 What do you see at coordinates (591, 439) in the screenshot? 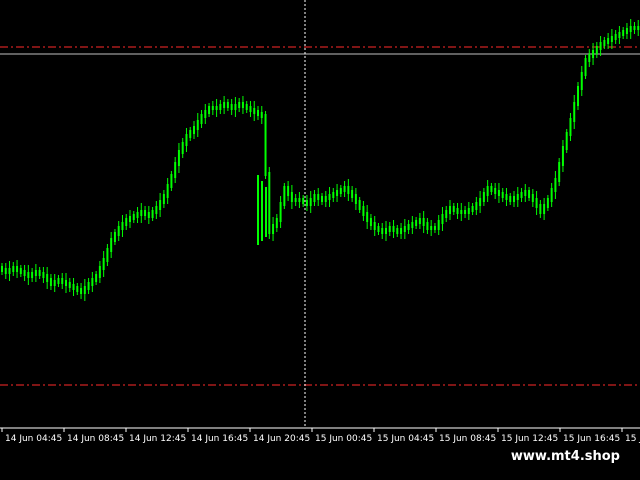
I see `x-tick-label: 15 Jun 16:45` at bounding box center [591, 439].